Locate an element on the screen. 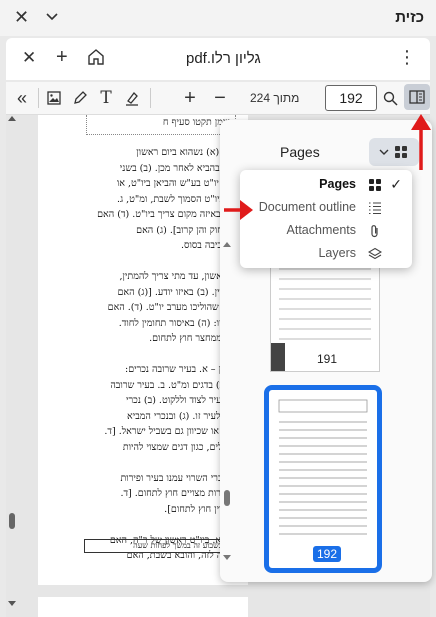  page-text-line: חוץ לעיר לצוד וללקוט. (ב) נכרי is located at coordinates (184, 400).